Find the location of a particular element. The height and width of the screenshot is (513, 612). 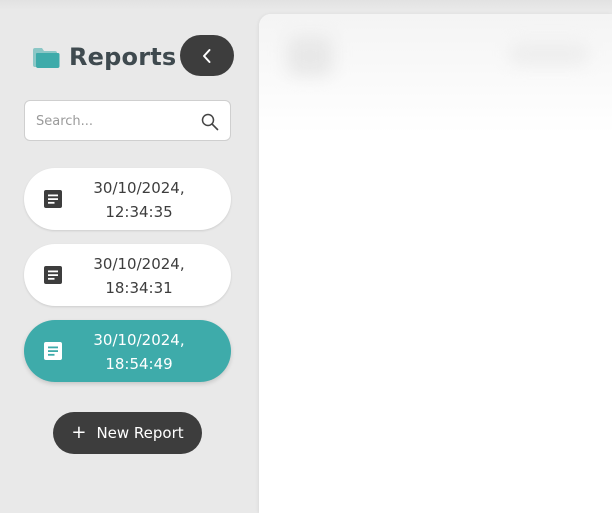

report-timestamp: 30/10/2024, 18:54:49 is located at coordinates (139, 352).